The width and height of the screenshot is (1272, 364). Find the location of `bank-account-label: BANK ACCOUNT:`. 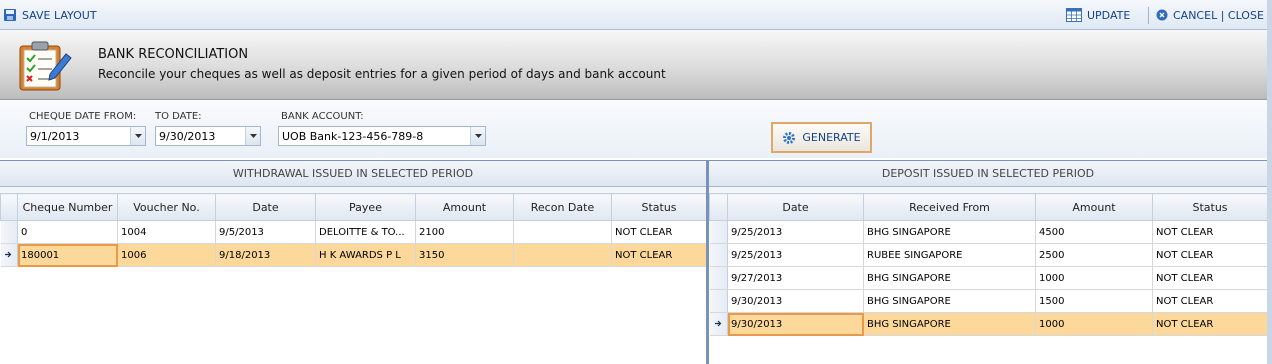

bank-account-label: BANK ACCOUNT: is located at coordinates (322, 116).